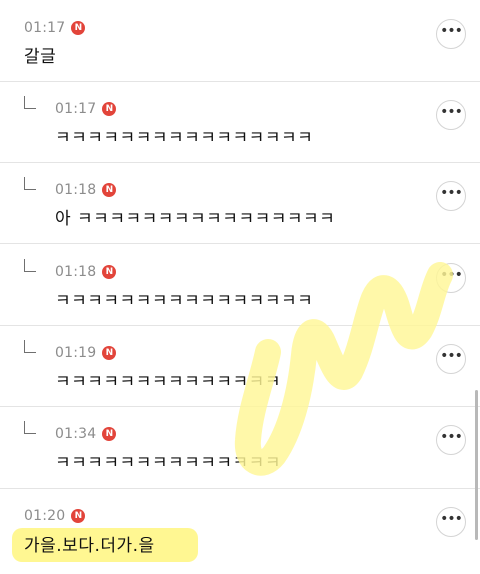  What do you see at coordinates (89, 546) in the screenshot?
I see `comment-text: 가을.보다.더가.을` at bounding box center [89, 546].